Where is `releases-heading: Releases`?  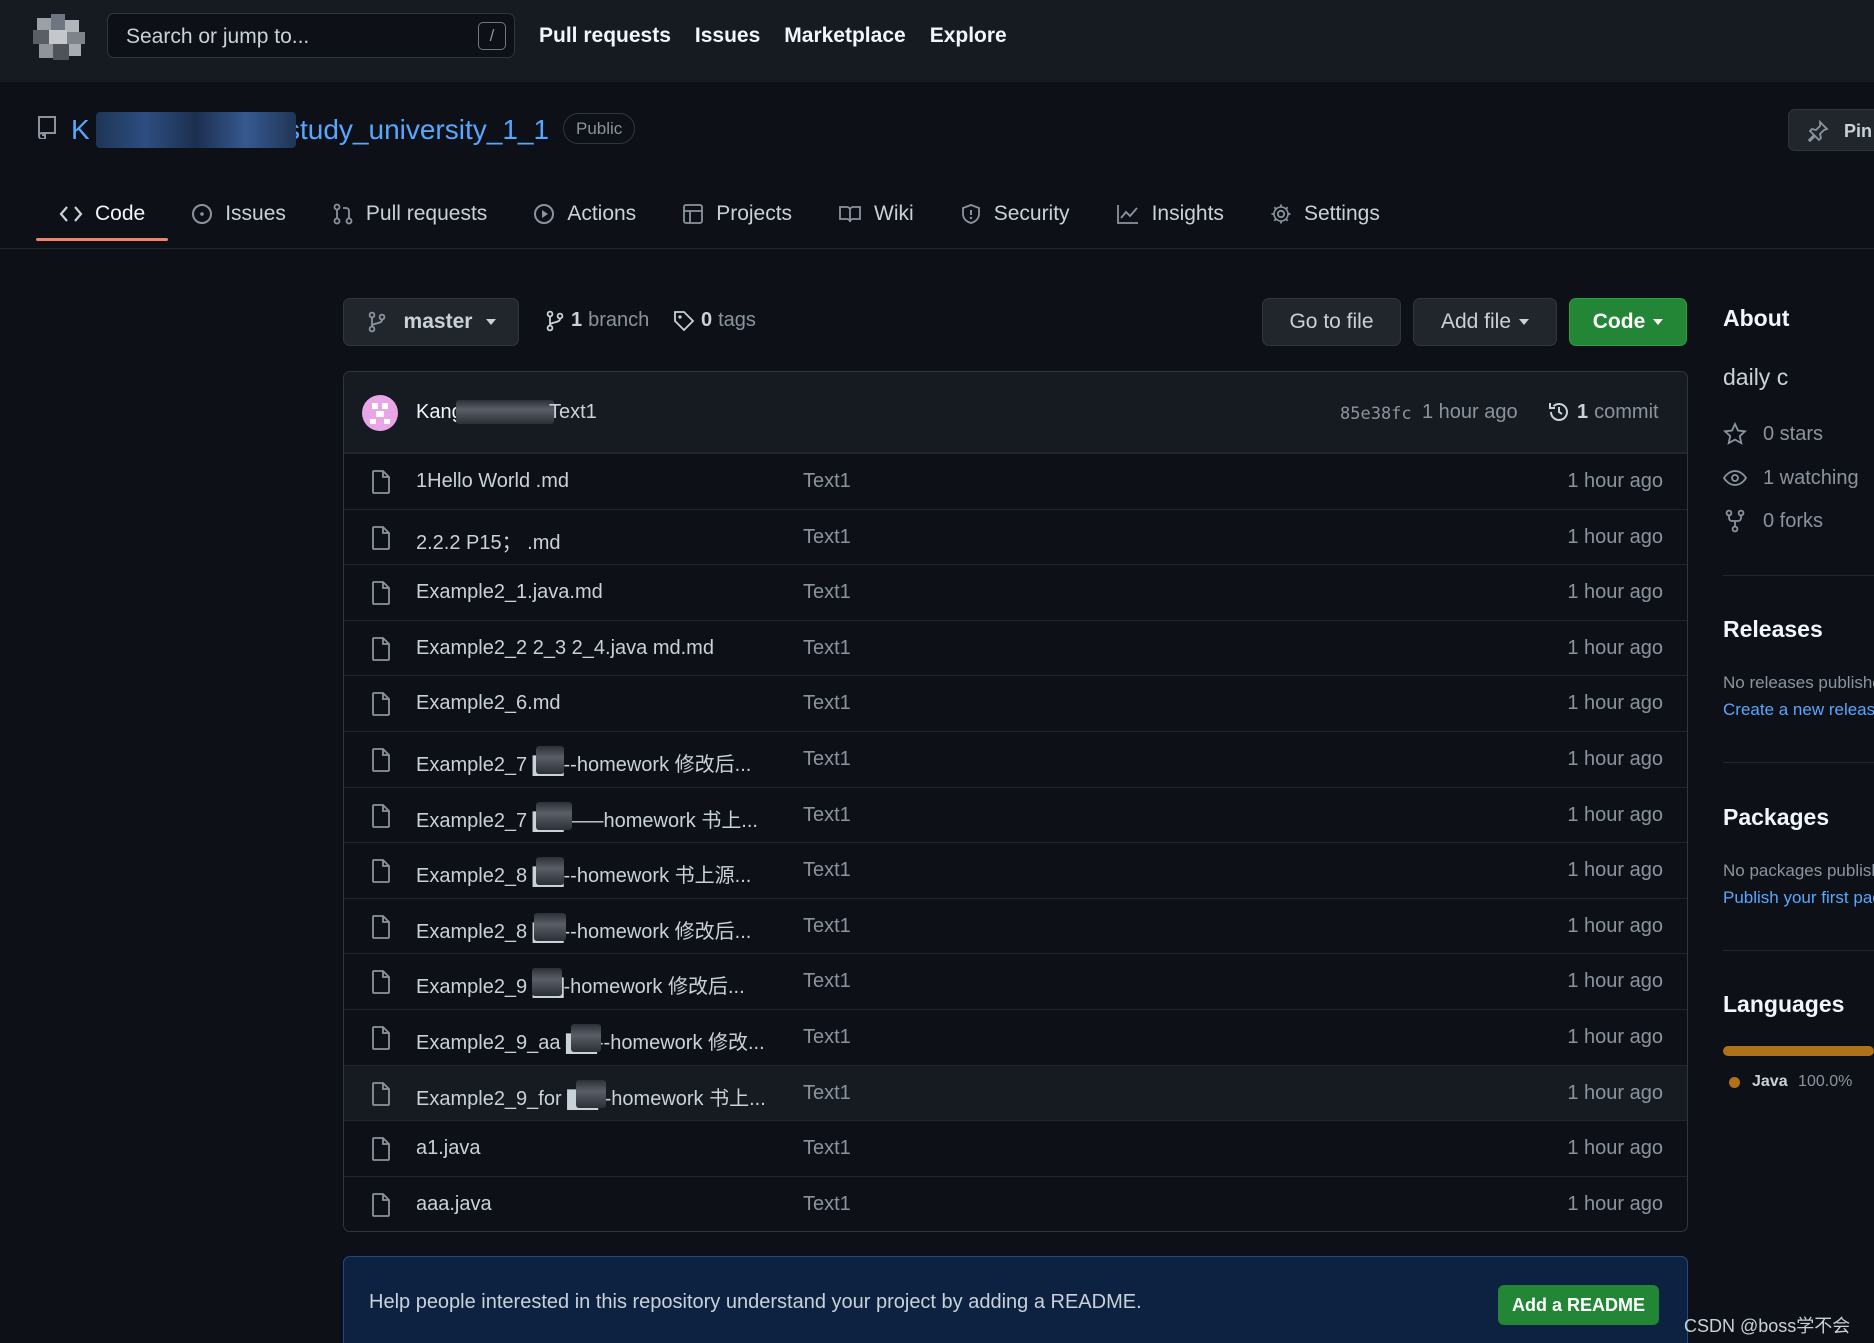
releases-heading: Releases is located at coordinates (1773, 629).